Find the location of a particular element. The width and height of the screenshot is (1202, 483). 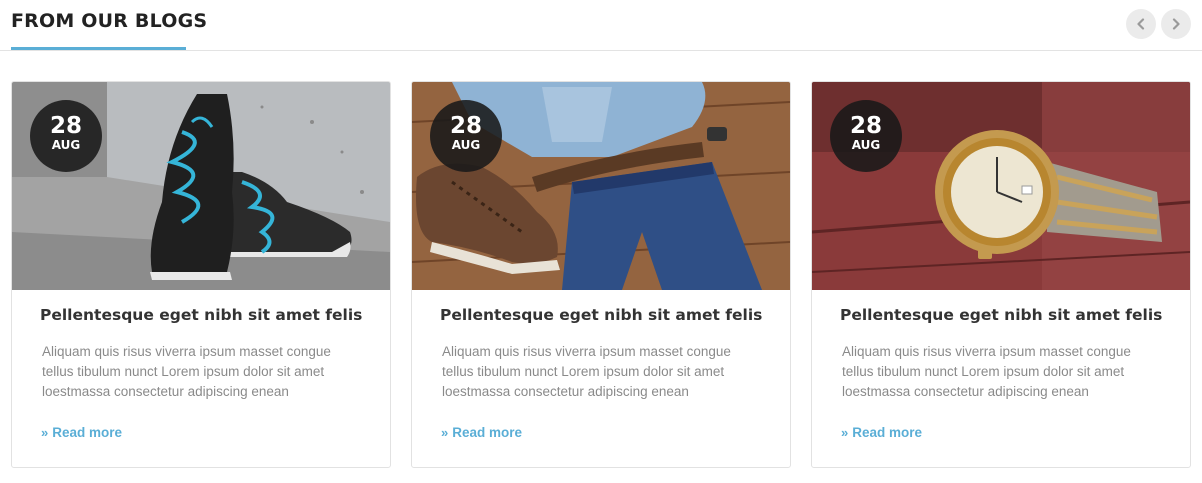

chevron-left-icon is located at coordinates (1141, 24).